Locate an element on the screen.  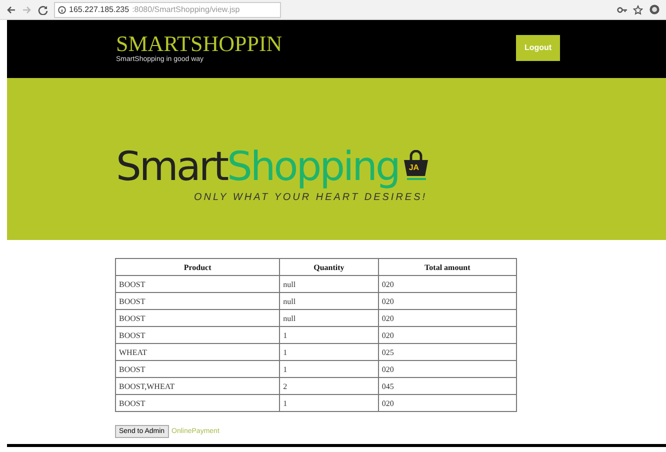
back-icon is located at coordinates (11, 9).